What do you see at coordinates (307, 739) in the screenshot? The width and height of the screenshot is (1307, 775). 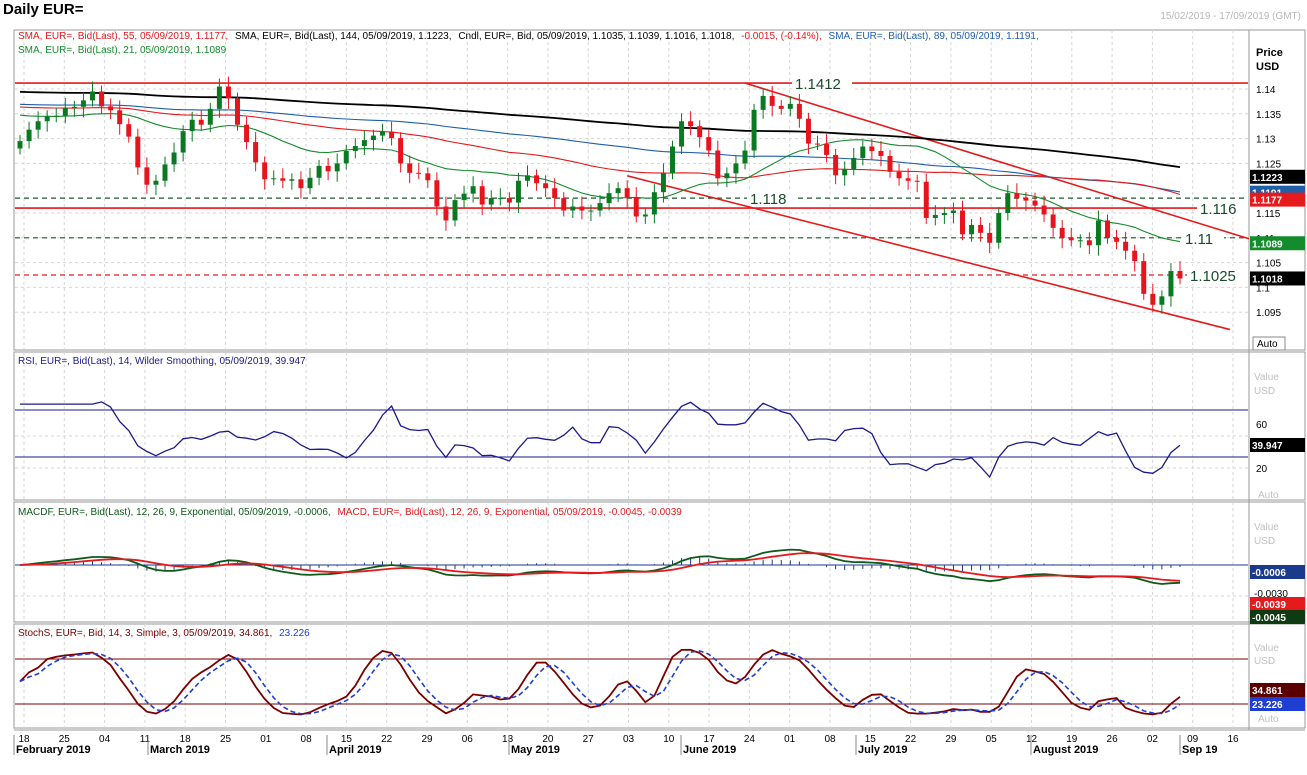 I see `x-tick-label: 08` at bounding box center [307, 739].